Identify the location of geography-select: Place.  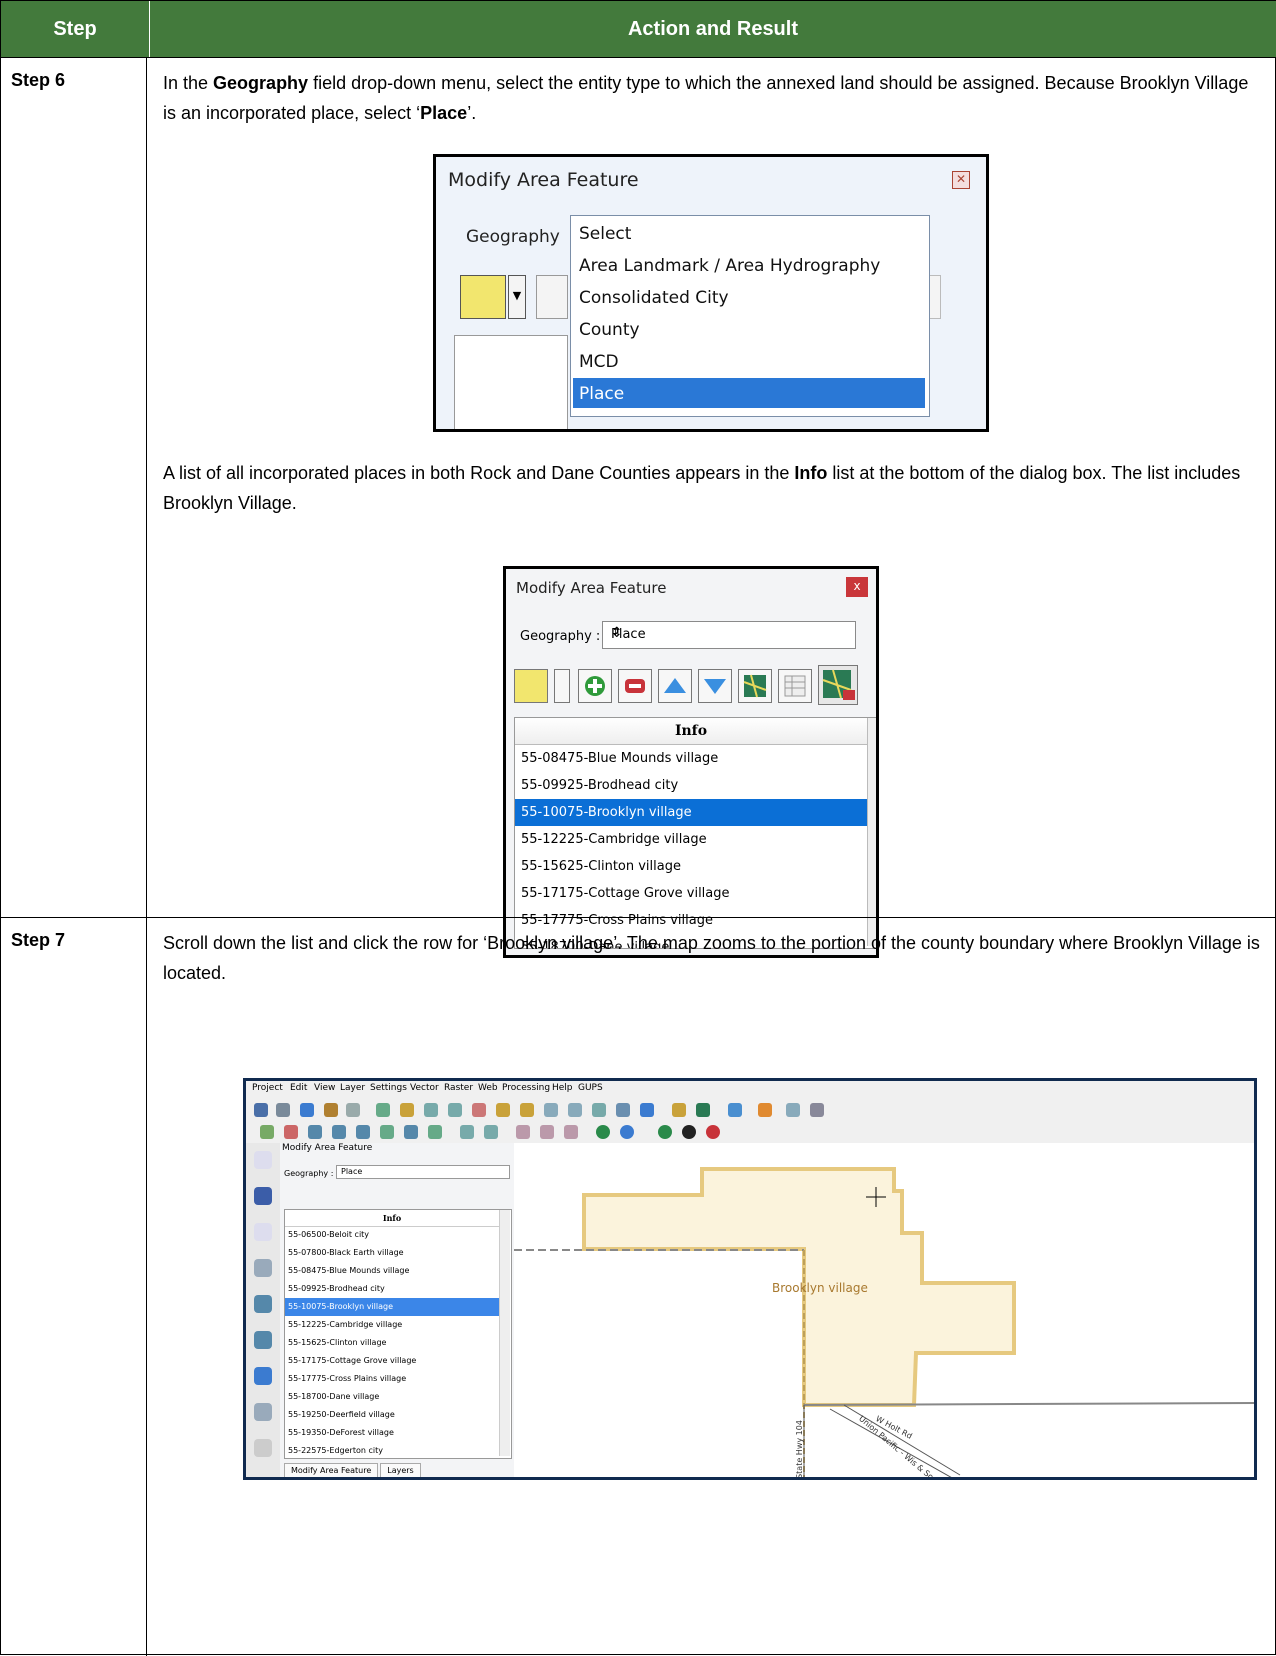
(423, 1172).